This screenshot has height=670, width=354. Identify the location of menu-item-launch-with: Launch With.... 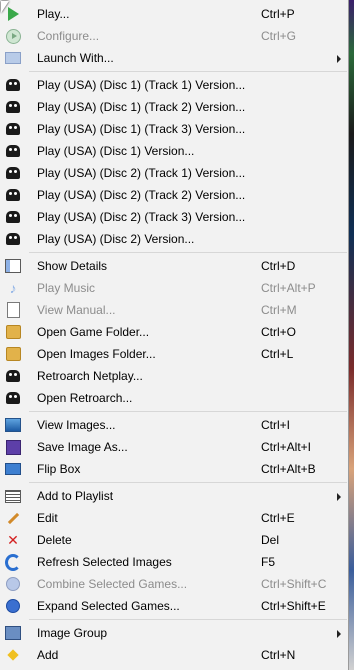
(174, 58).